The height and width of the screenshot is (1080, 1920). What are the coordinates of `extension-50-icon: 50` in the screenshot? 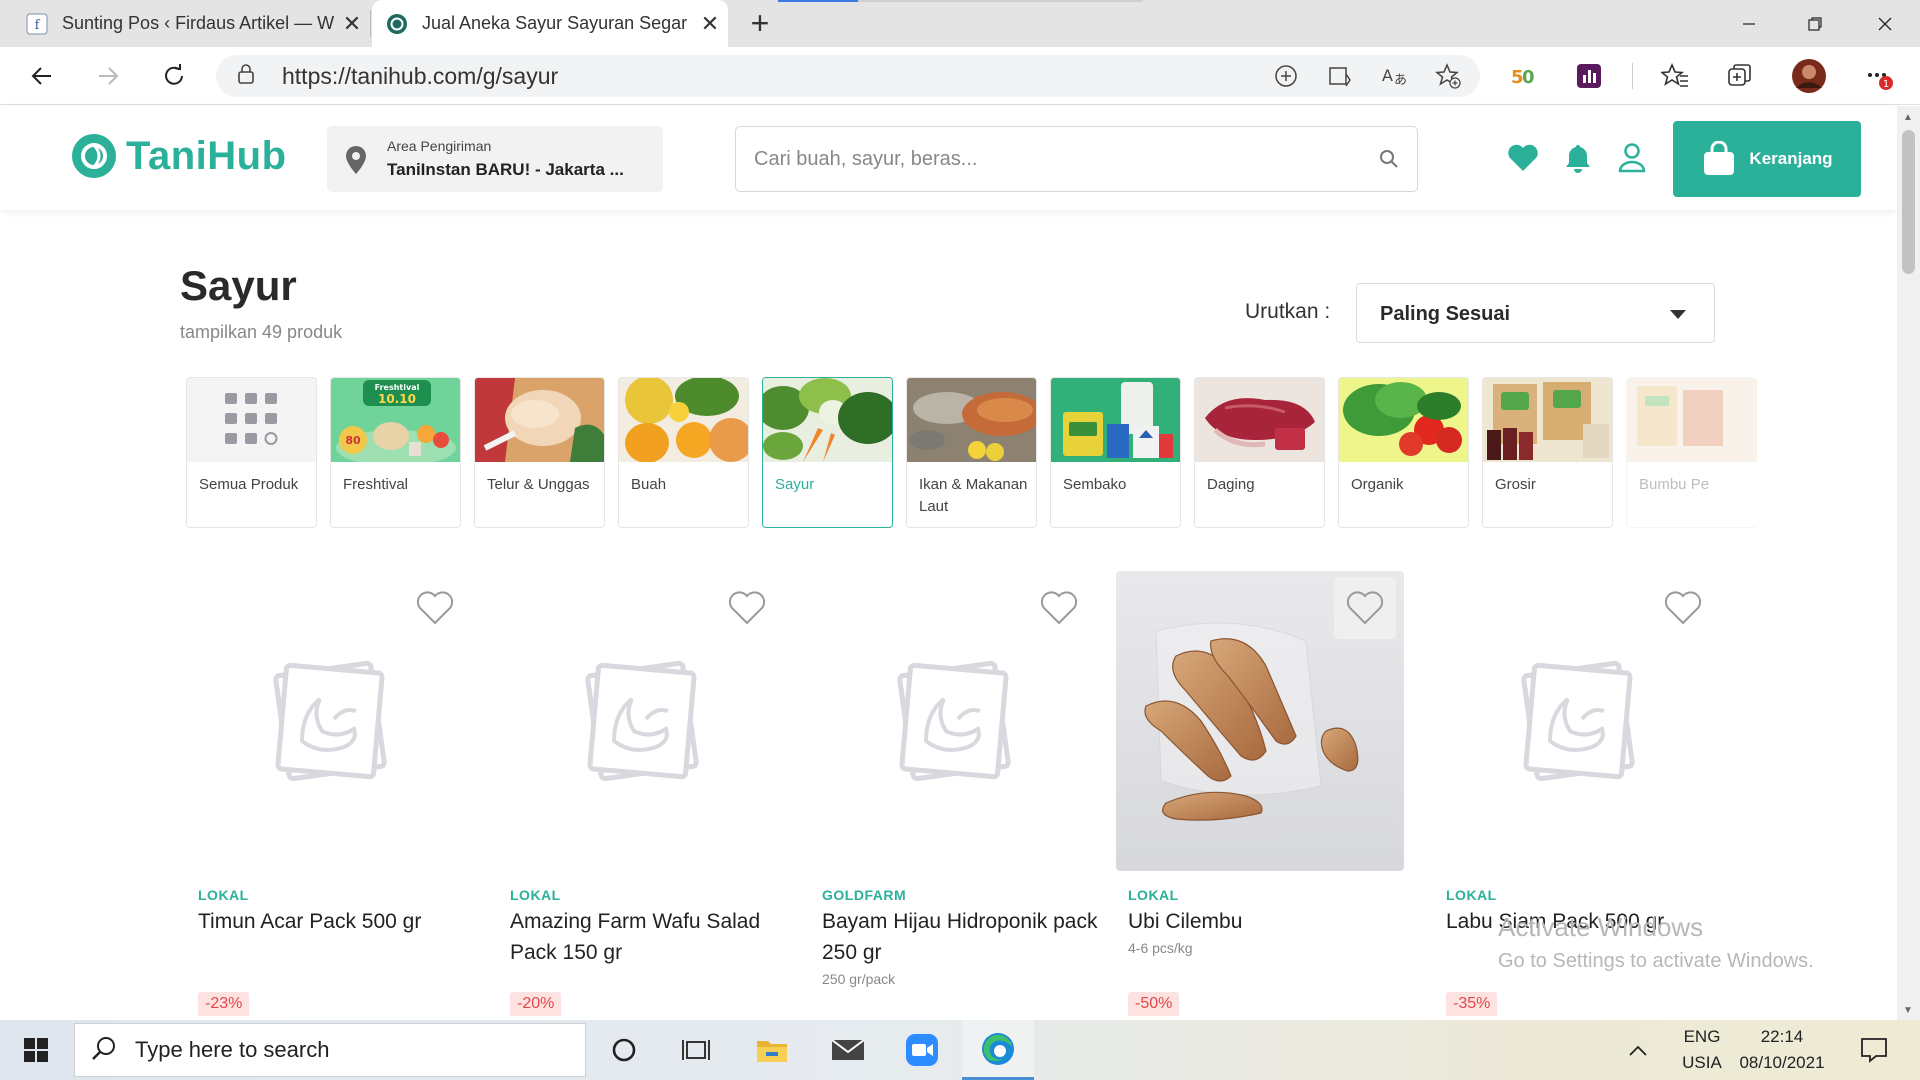 It's located at (1523, 76).